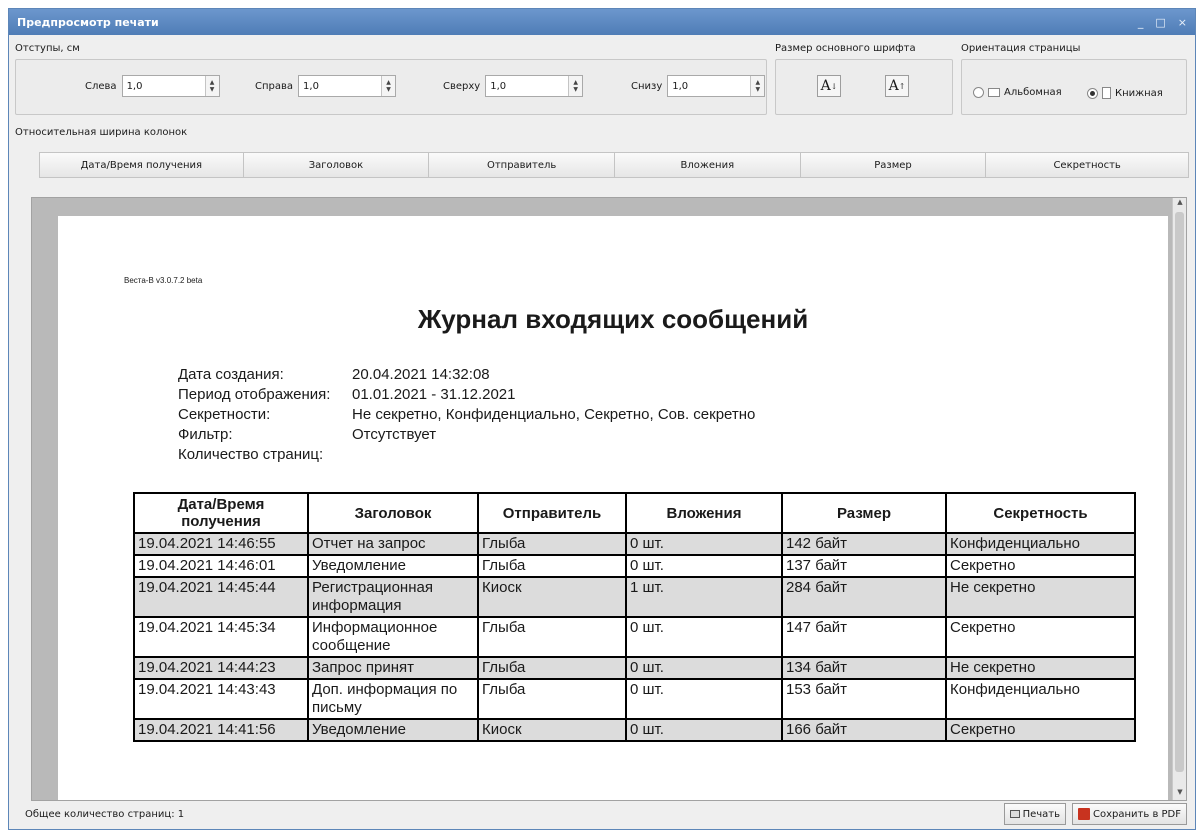  I want to click on meta-value: 01.01.2021 - 31.12.2021, so click(434, 394).